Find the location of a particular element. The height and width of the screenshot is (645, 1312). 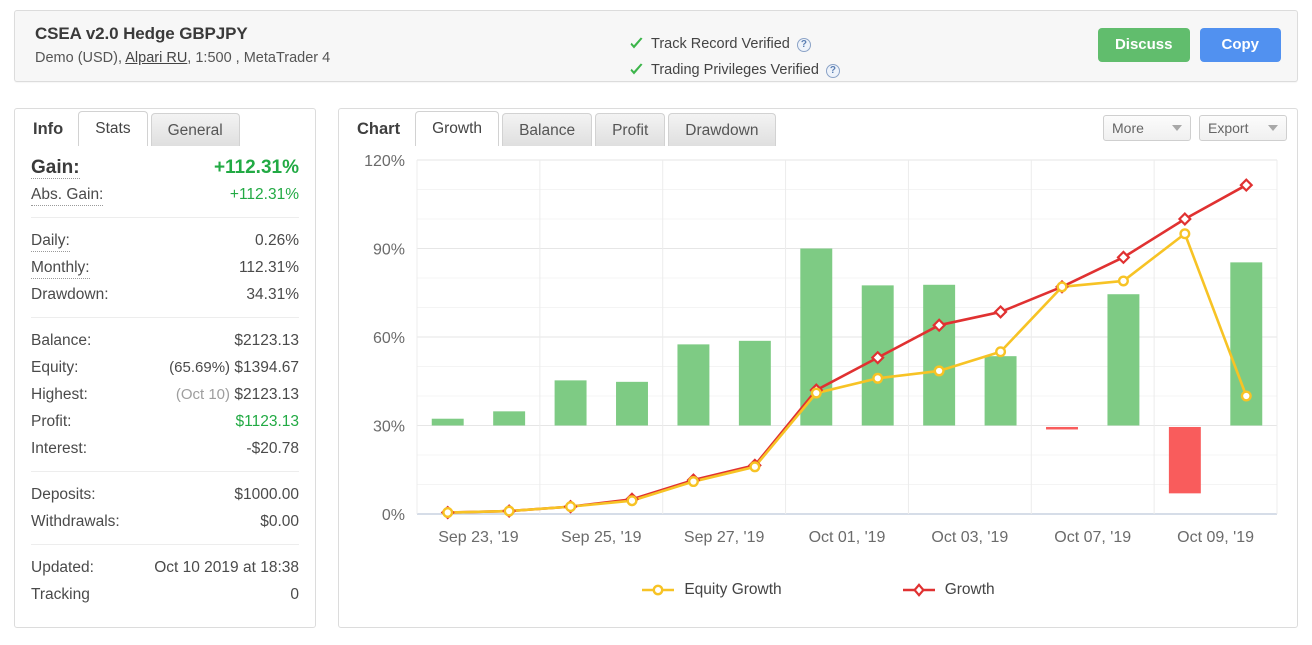

copy-button: Copy is located at coordinates (1240, 45).